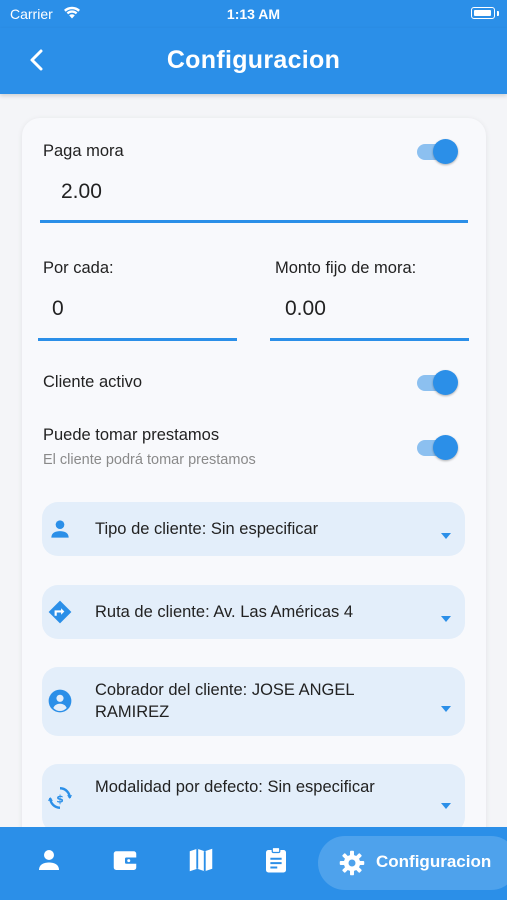  Describe the element at coordinates (125, 860) in the screenshot. I see `wallet-icon` at that location.